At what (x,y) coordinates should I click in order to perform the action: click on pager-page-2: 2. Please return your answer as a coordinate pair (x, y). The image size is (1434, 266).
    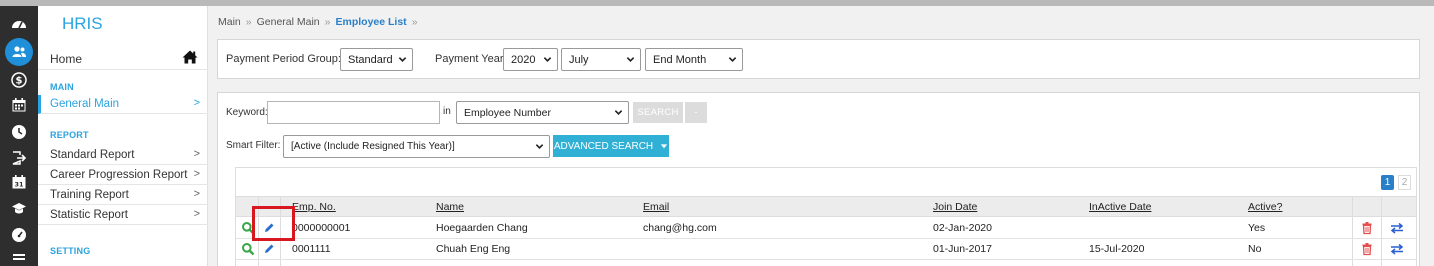
    Looking at the image, I should click on (1404, 182).